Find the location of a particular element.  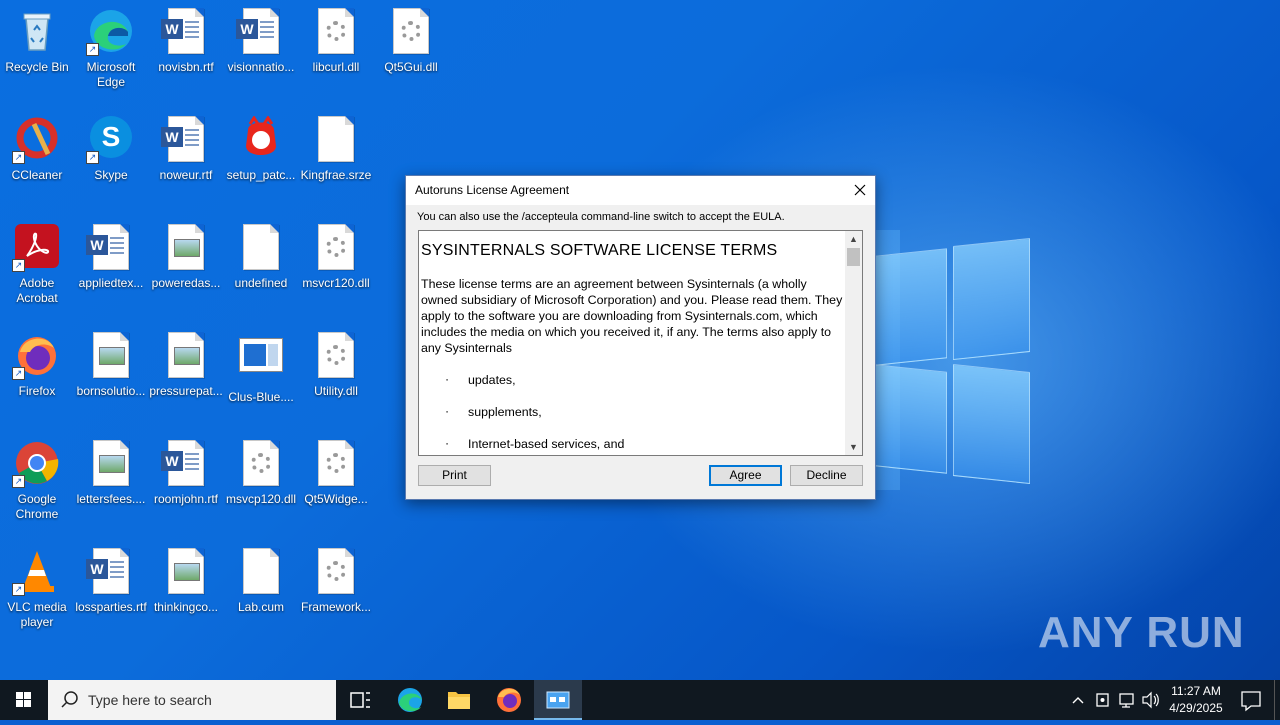

desktop-icon-roomjohn: W roomjohn.rtf is located at coordinates (186, 473).